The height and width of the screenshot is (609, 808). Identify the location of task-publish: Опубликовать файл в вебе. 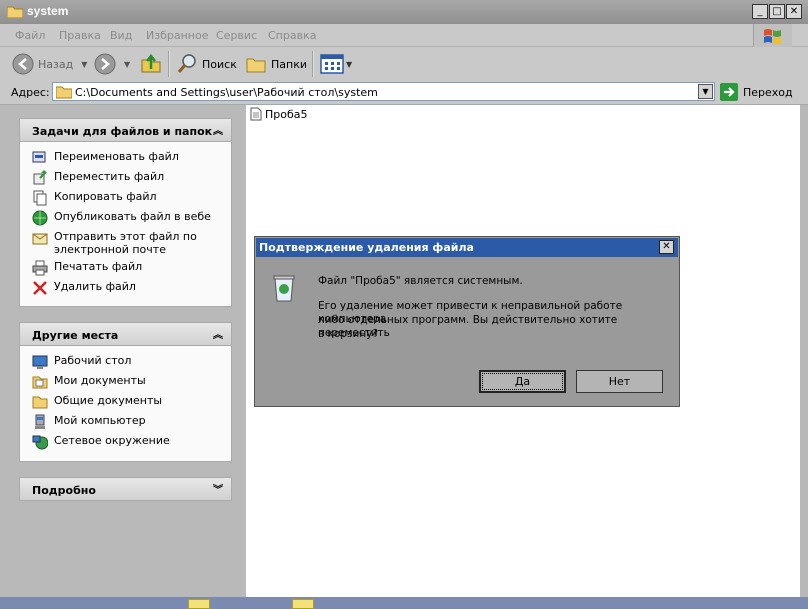
(121, 218).